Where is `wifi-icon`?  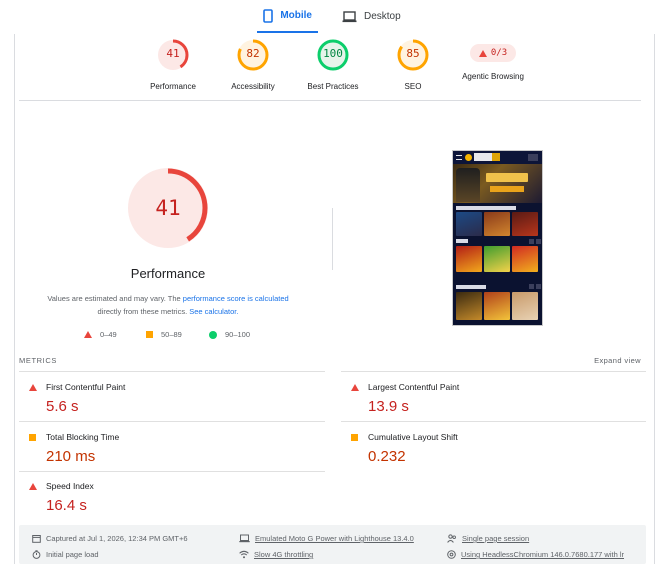
wifi-icon is located at coordinates (244, 554).